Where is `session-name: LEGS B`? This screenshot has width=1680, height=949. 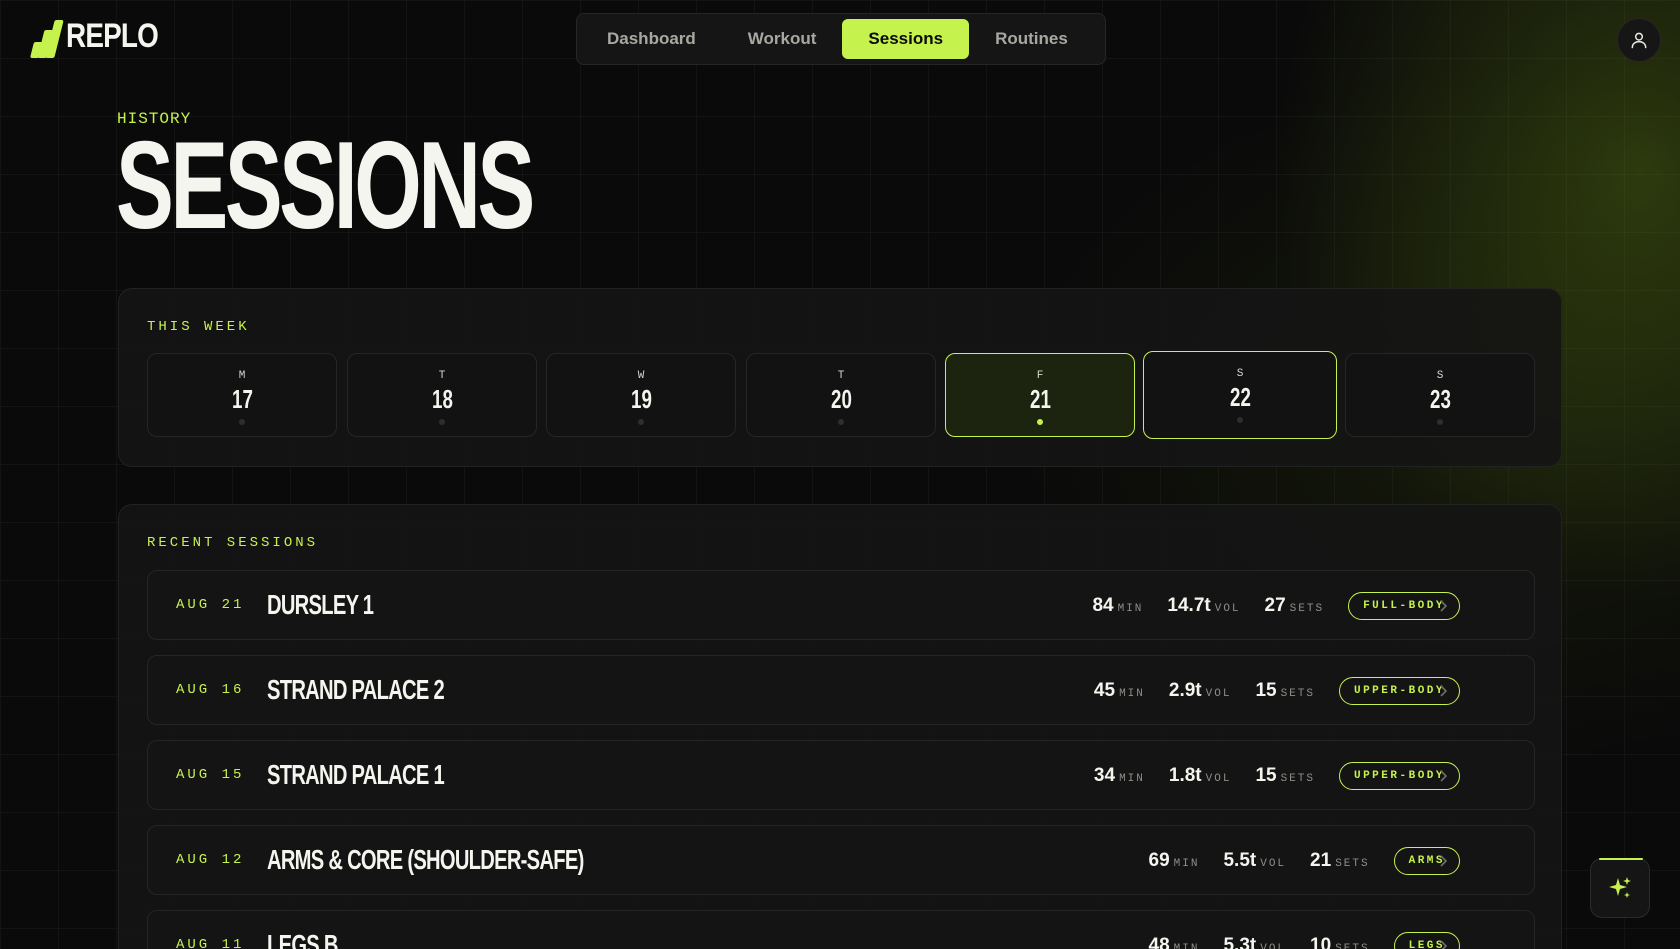
session-name: LEGS B is located at coordinates (302, 939).